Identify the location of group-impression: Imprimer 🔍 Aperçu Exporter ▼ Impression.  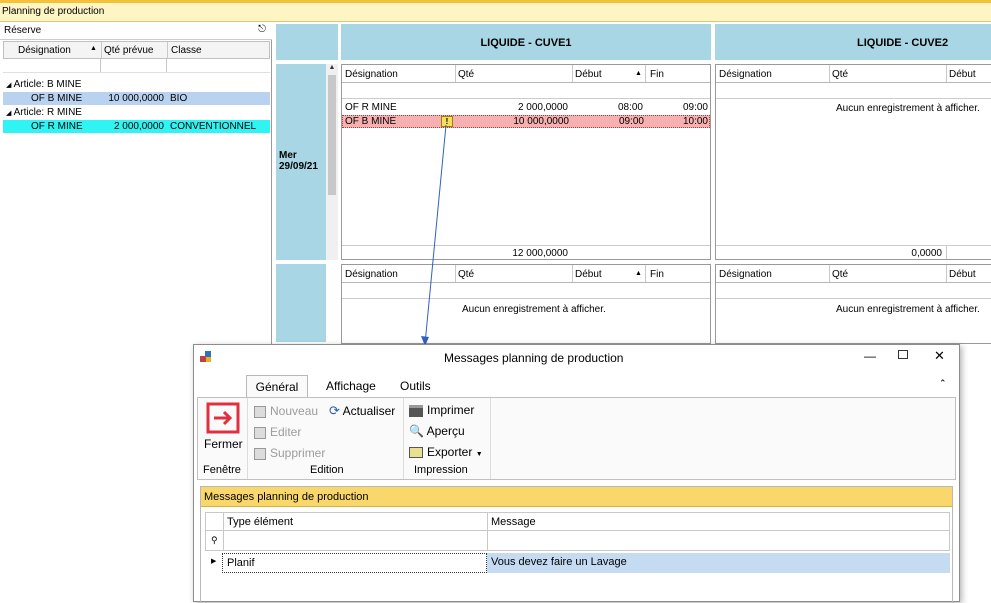
(448, 438).